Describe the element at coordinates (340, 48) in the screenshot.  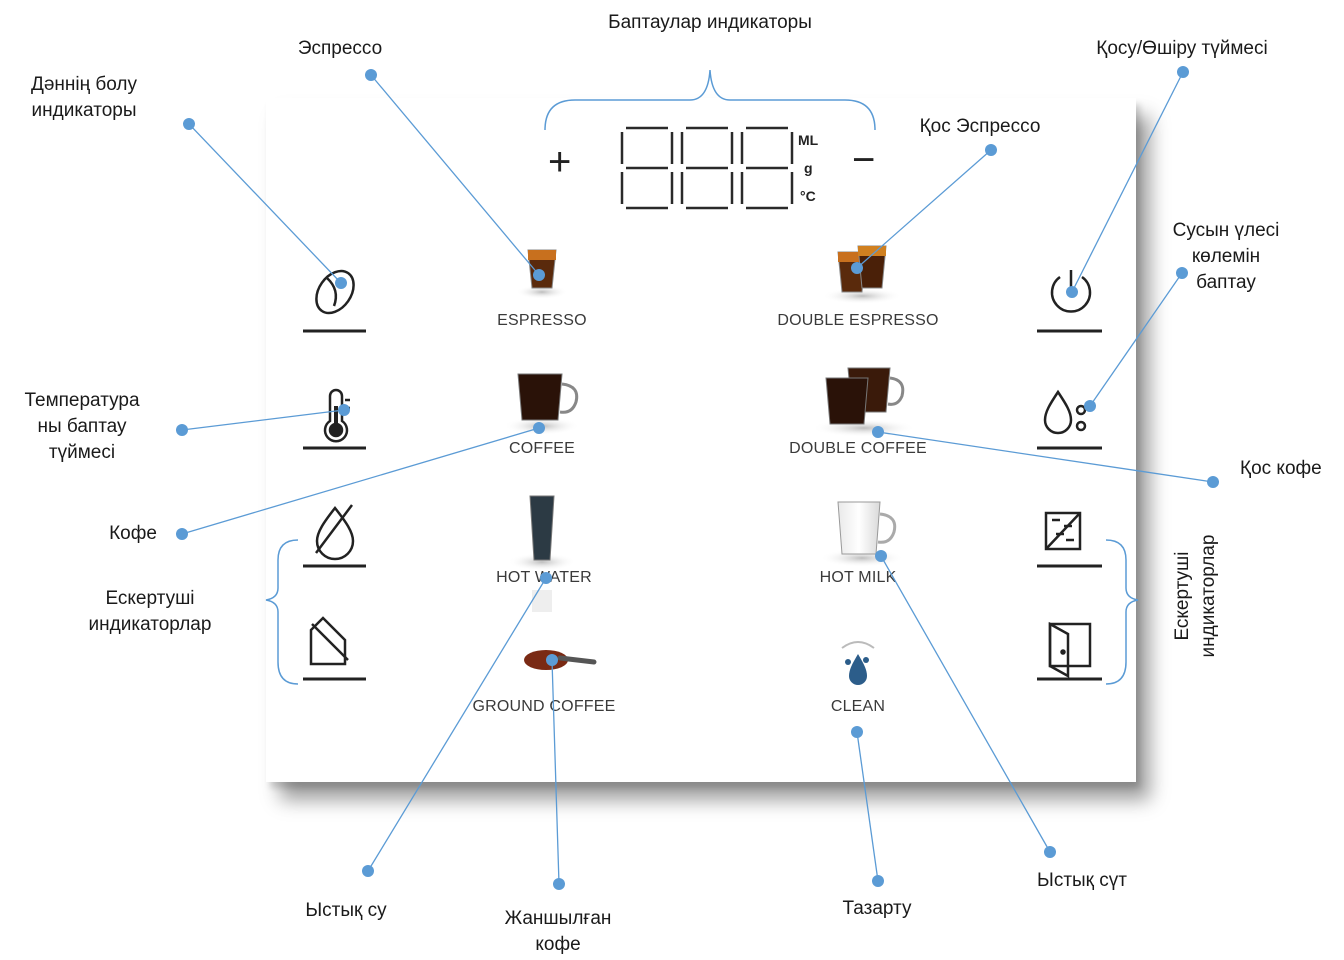
I see `callout-espresso: Эспрессо` at that location.